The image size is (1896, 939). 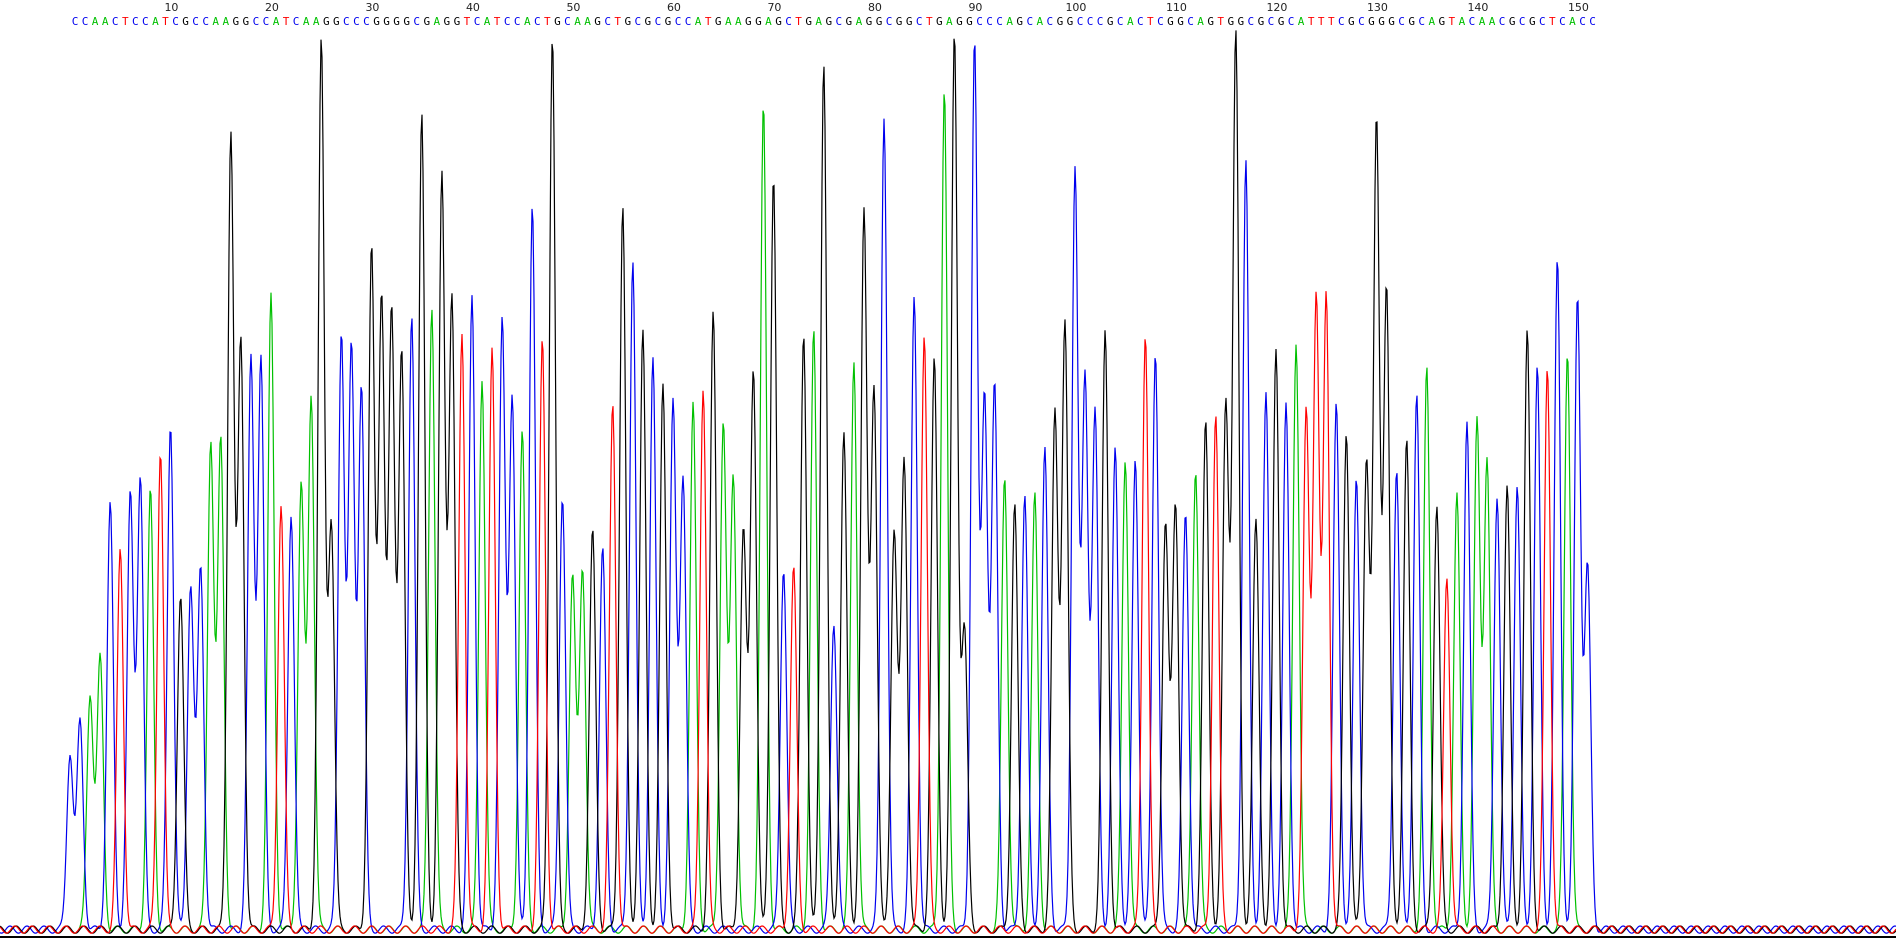 I want to click on base-call-24: A, so click(x=306, y=21).